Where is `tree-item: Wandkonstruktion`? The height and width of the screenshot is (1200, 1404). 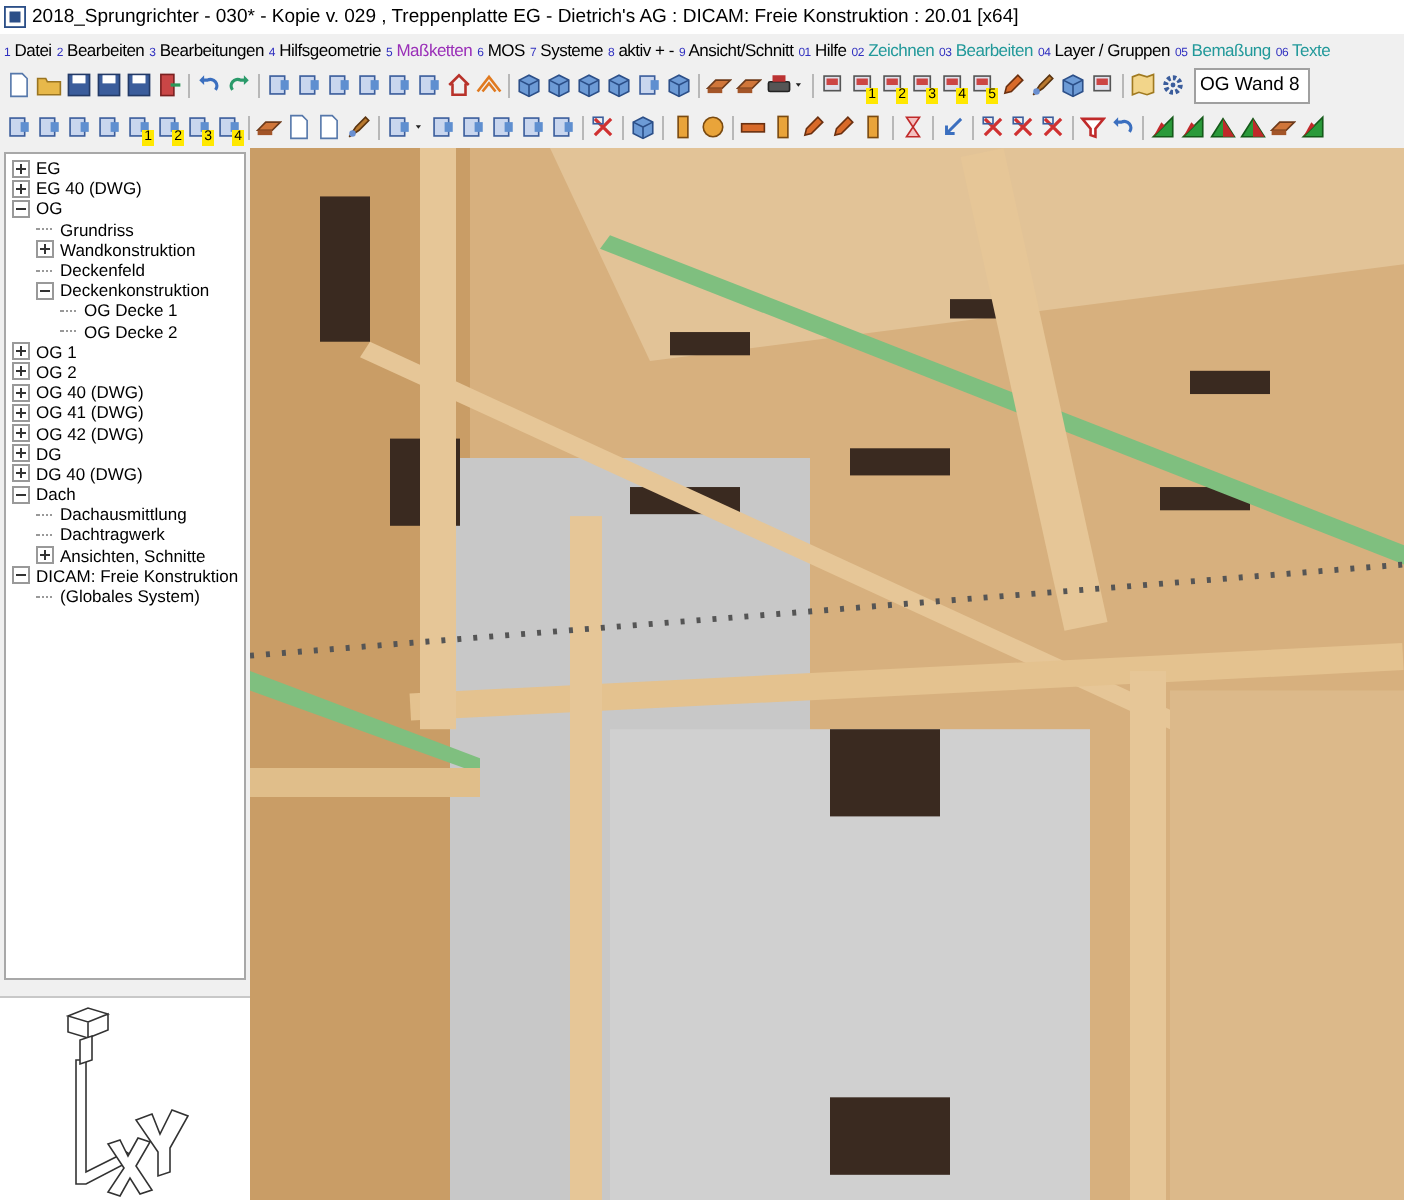
tree-item: Wandkonstruktion is located at coordinates (128, 249).